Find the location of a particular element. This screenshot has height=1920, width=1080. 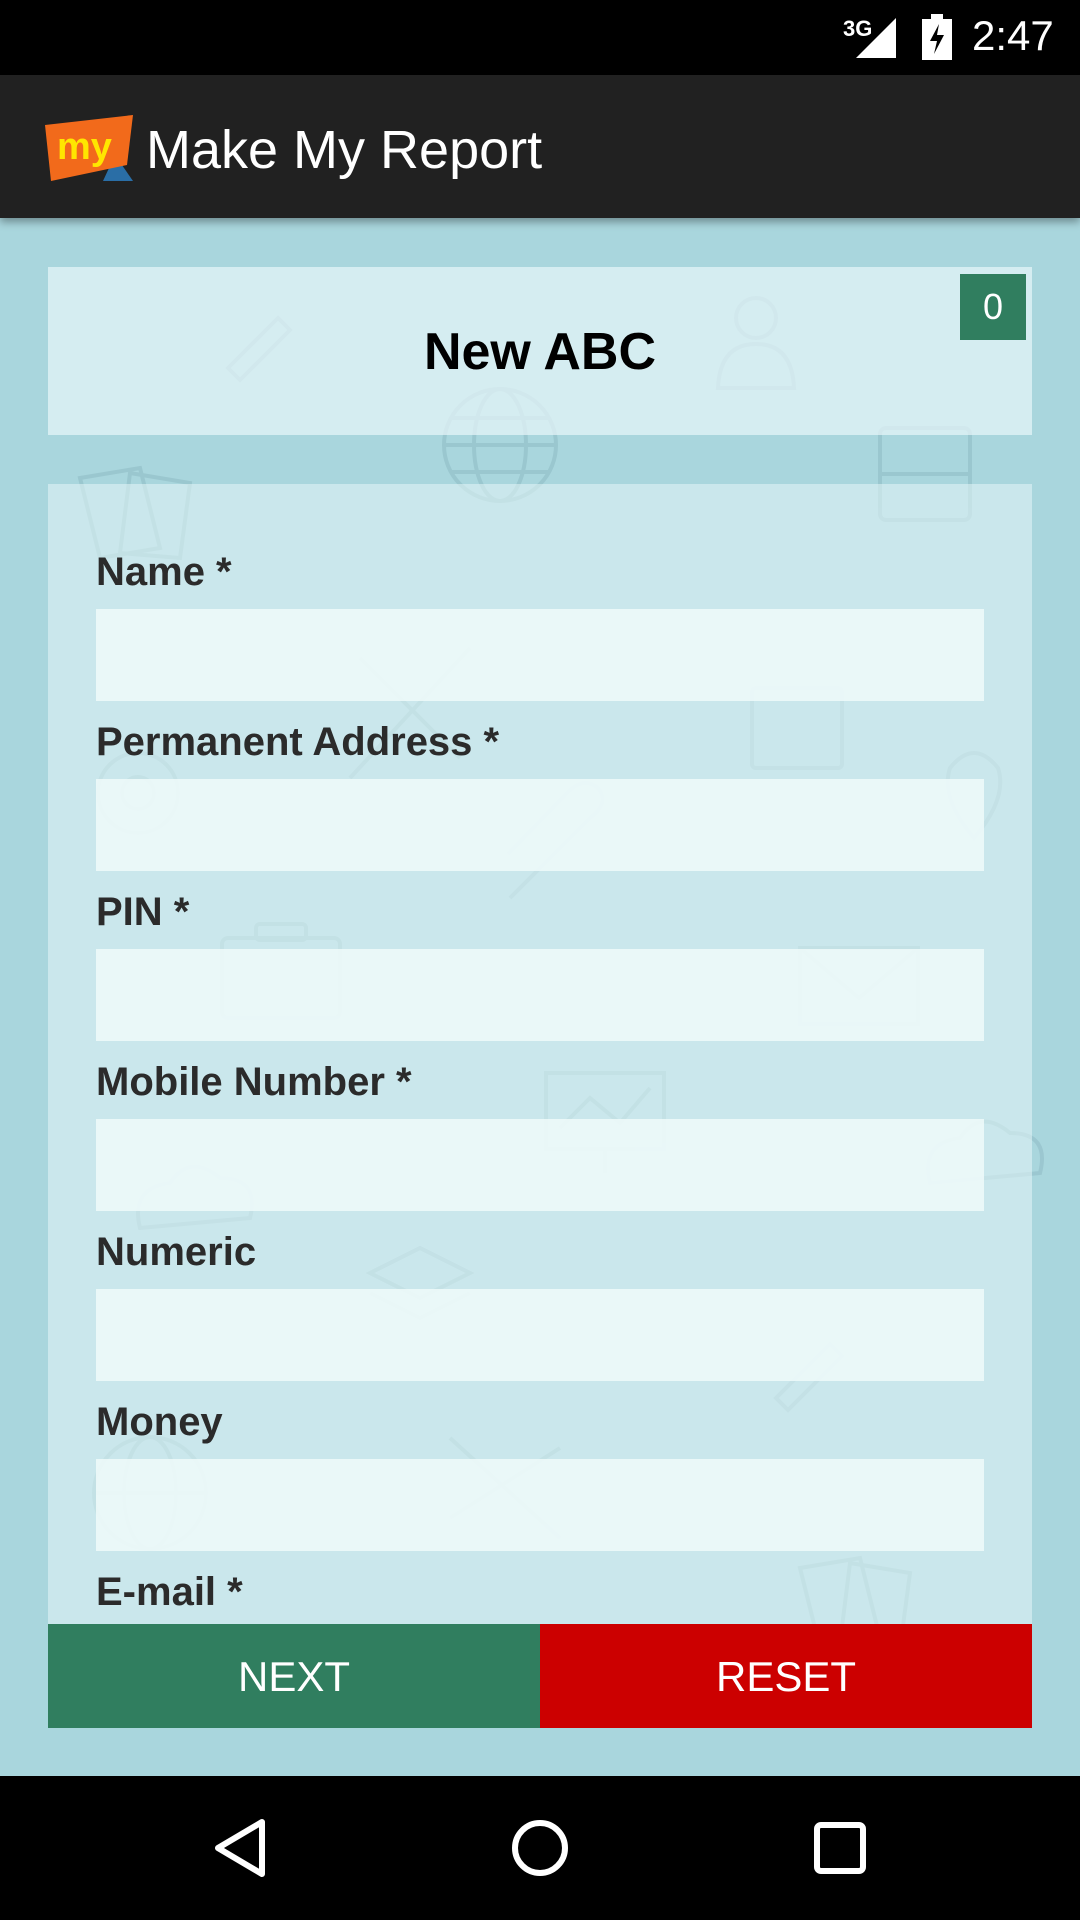

name-label: Name * is located at coordinates (164, 572).